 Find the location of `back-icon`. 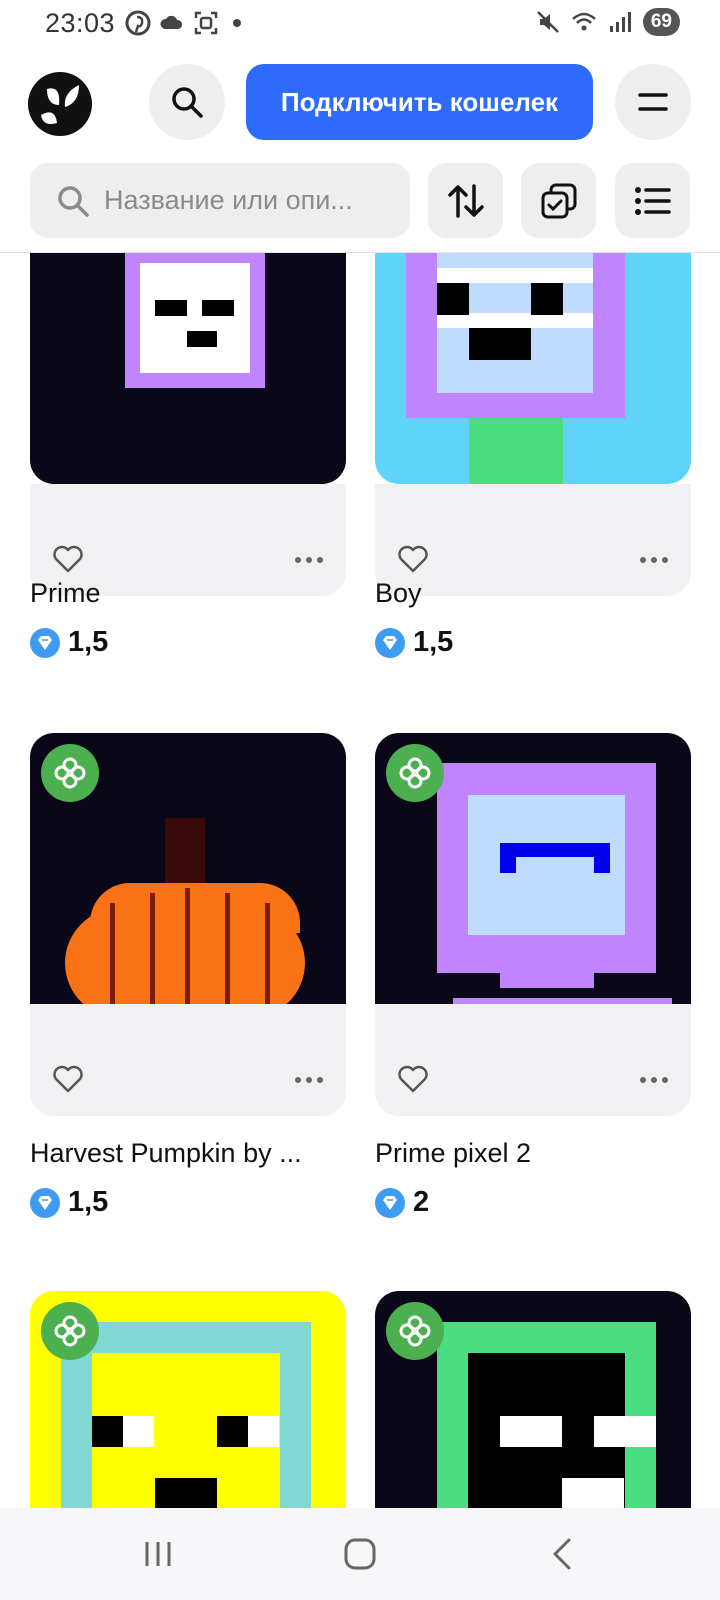

back-icon is located at coordinates (562, 1554).